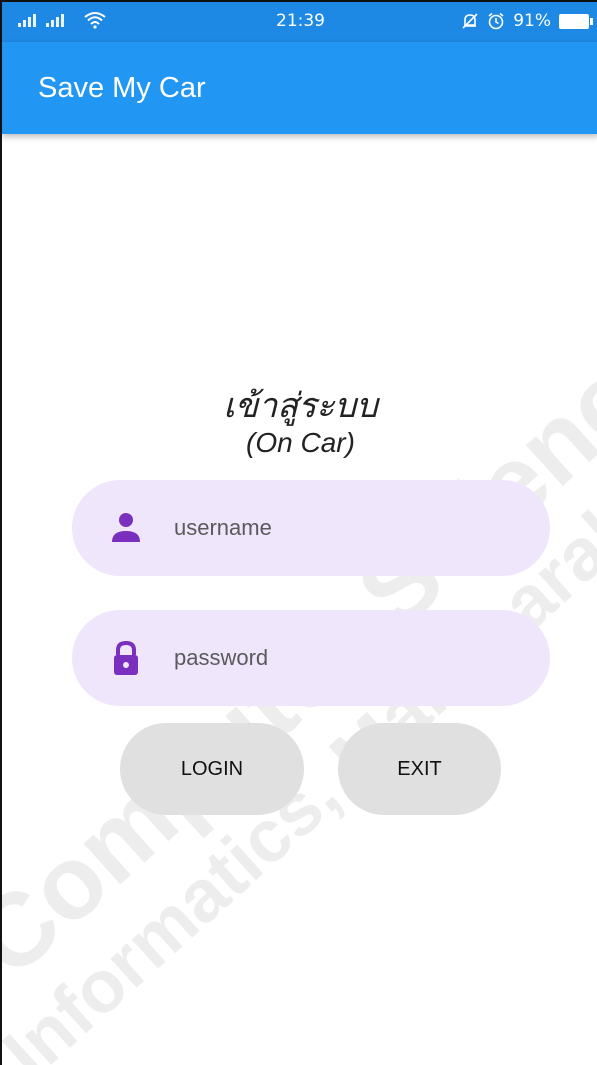 Image resolution: width=597 pixels, height=1065 pixels. Describe the element at coordinates (300, 406) in the screenshot. I see `login-heading: เข้าสู่ระบบ` at that location.